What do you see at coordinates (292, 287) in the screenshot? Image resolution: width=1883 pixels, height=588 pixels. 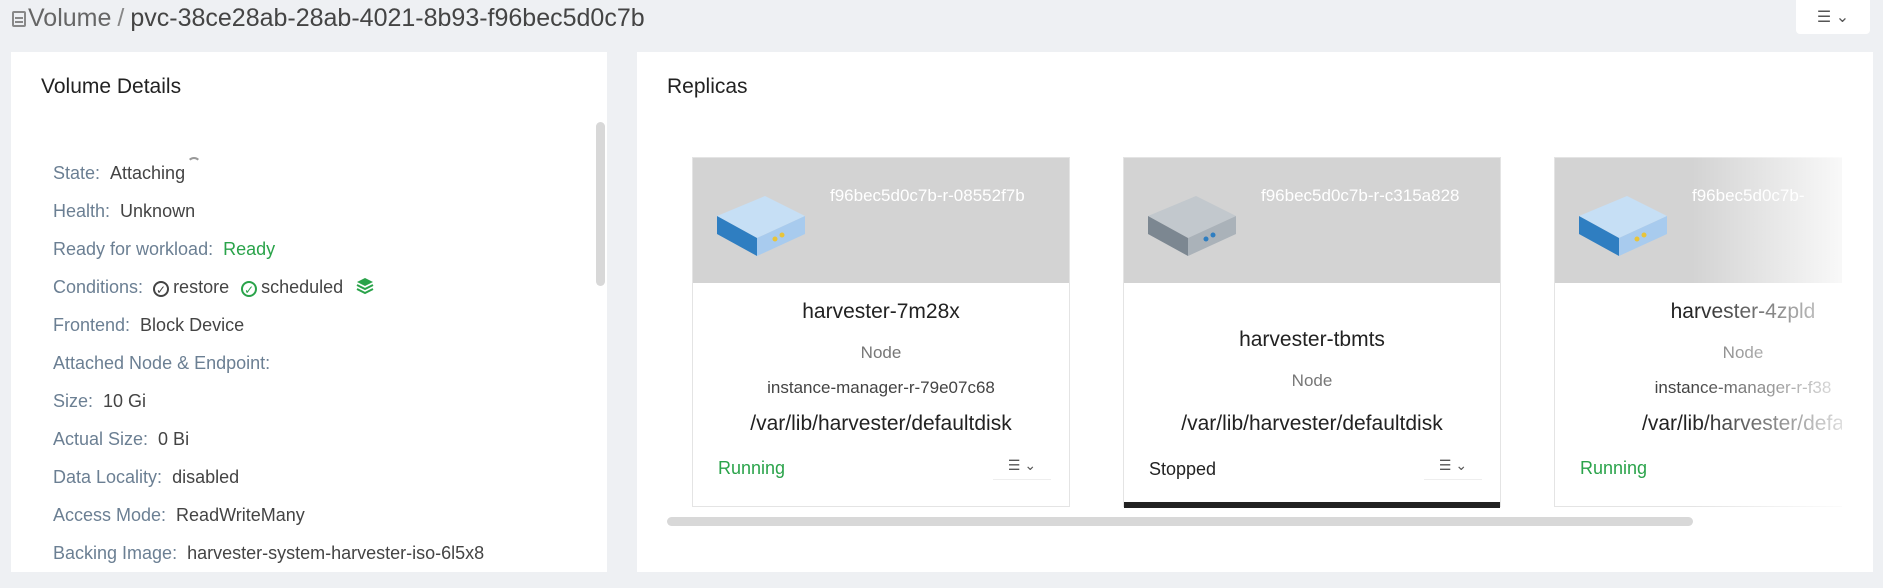 I see `condition-scheduled: ✓ scheduled` at bounding box center [292, 287].